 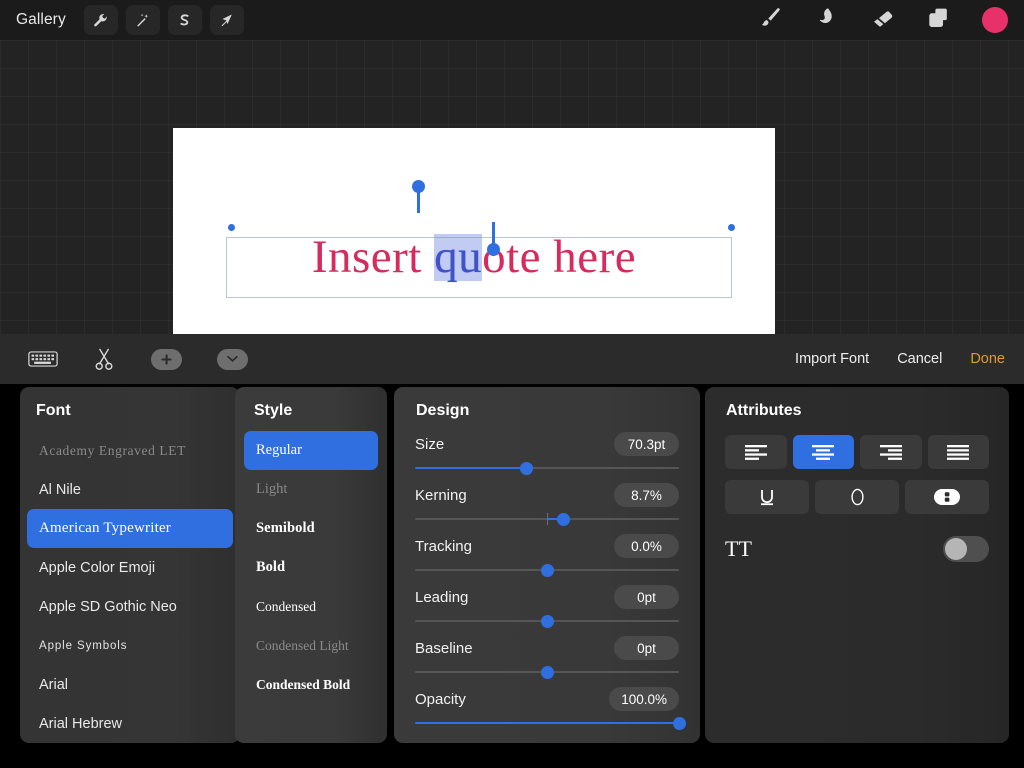 What do you see at coordinates (41, 20) in the screenshot?
I see `gallery-button: Gallery` at bounding box center [41, 20].